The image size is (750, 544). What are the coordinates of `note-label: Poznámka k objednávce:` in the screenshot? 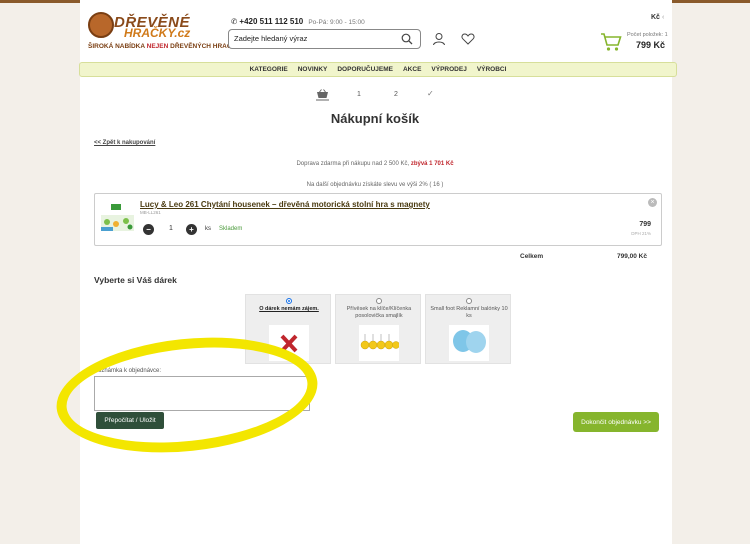 It's located at (128, 371).